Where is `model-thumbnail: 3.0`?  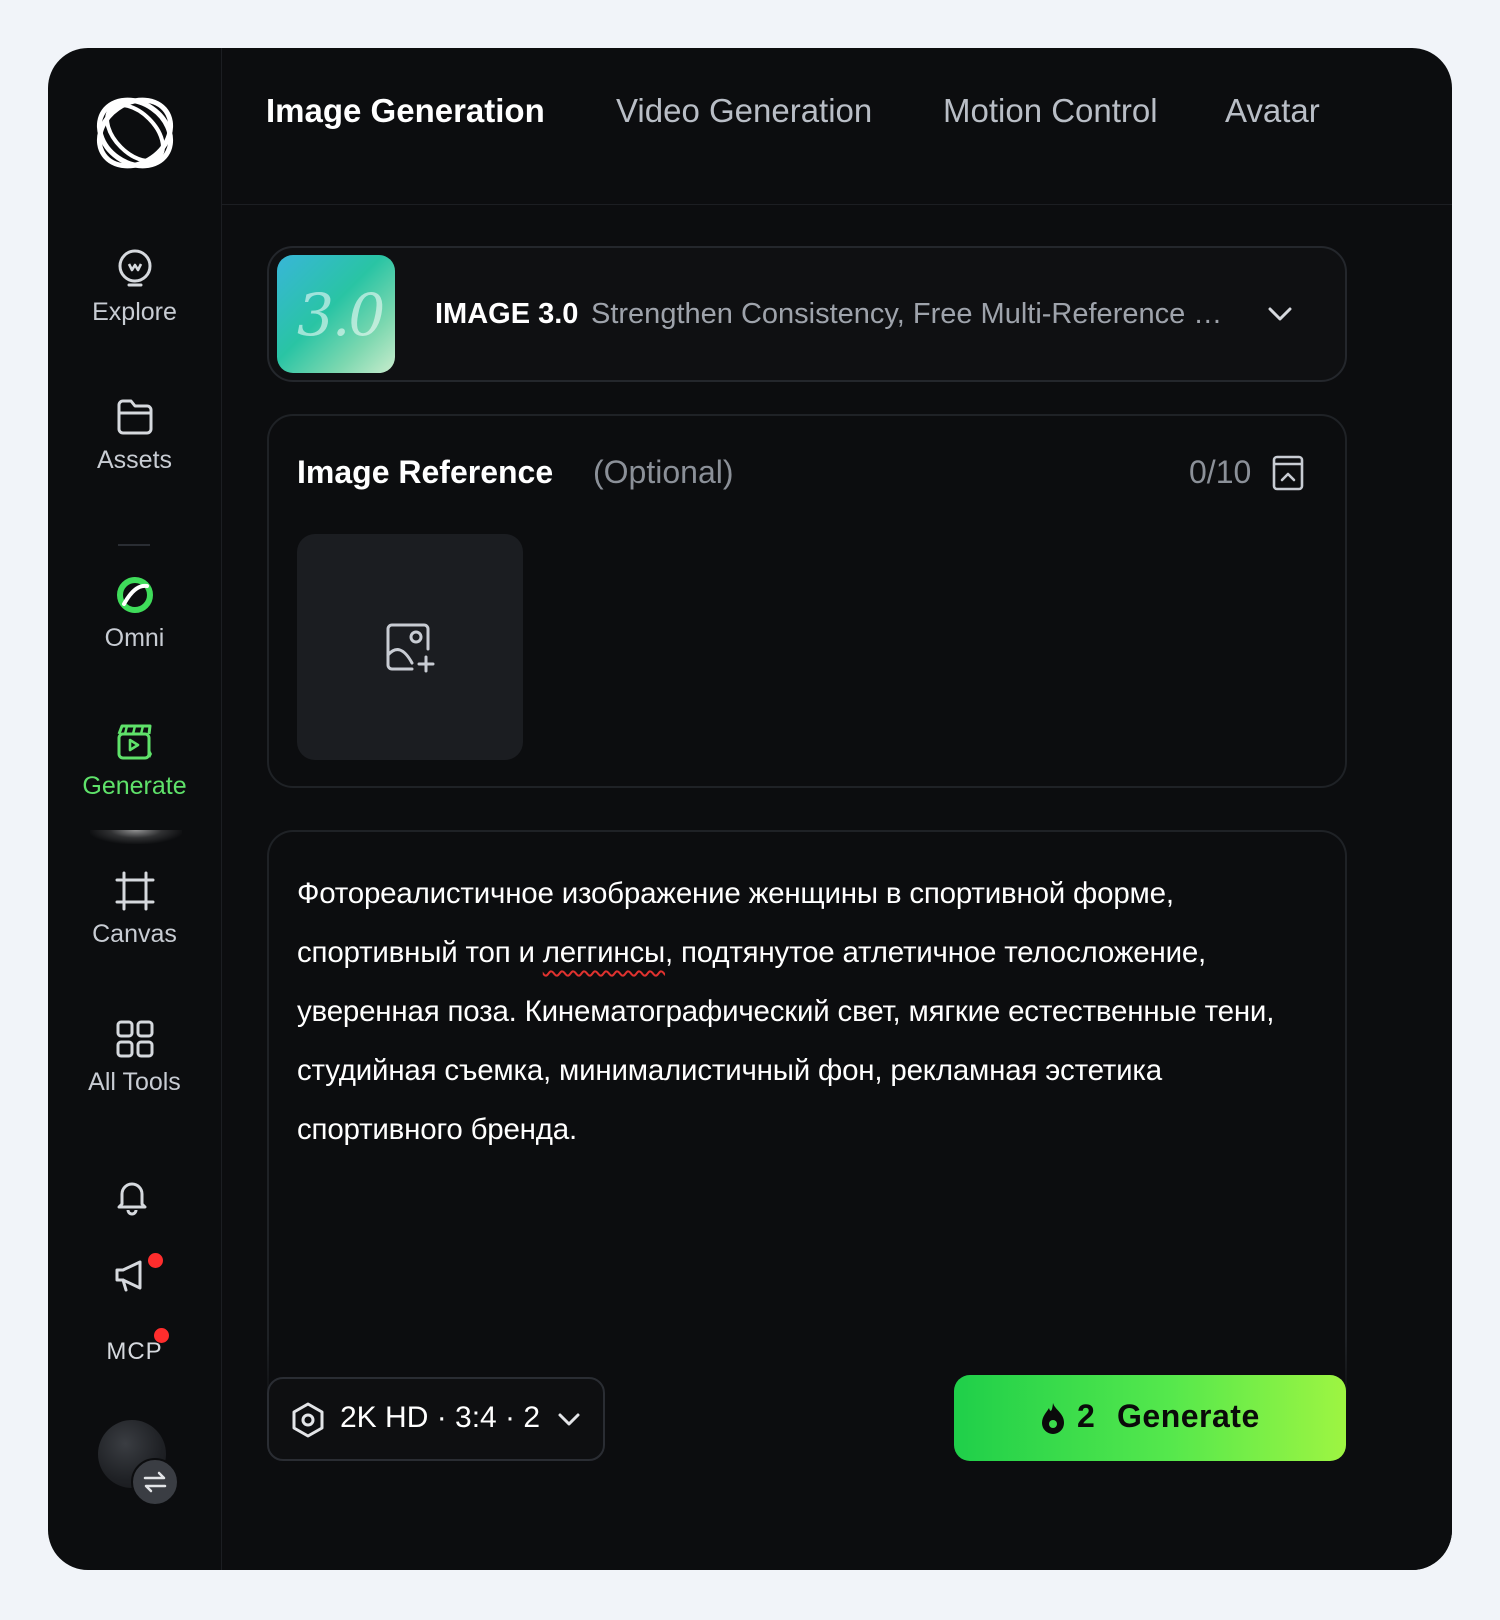 model-thumbnail: 3.0 is located at coordinates (336, 314).